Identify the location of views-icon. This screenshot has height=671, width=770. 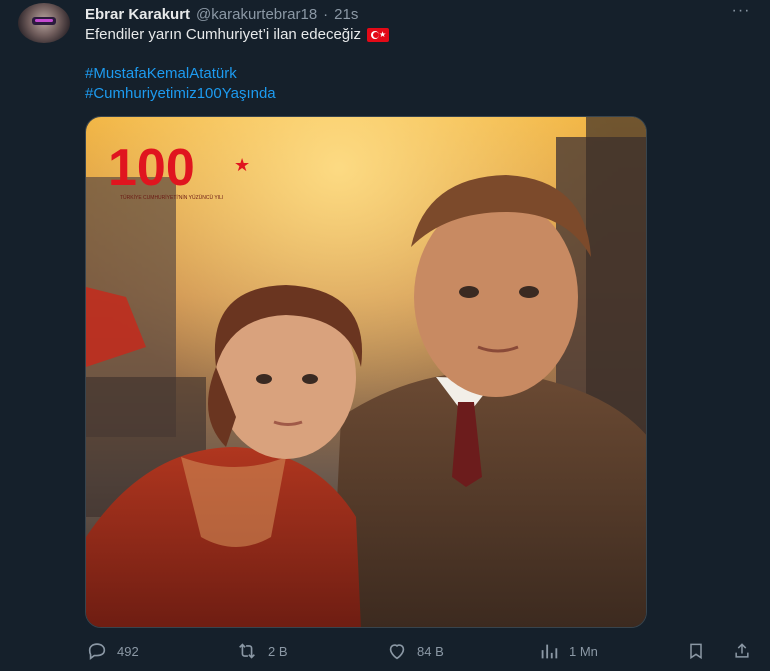
(549, 651).